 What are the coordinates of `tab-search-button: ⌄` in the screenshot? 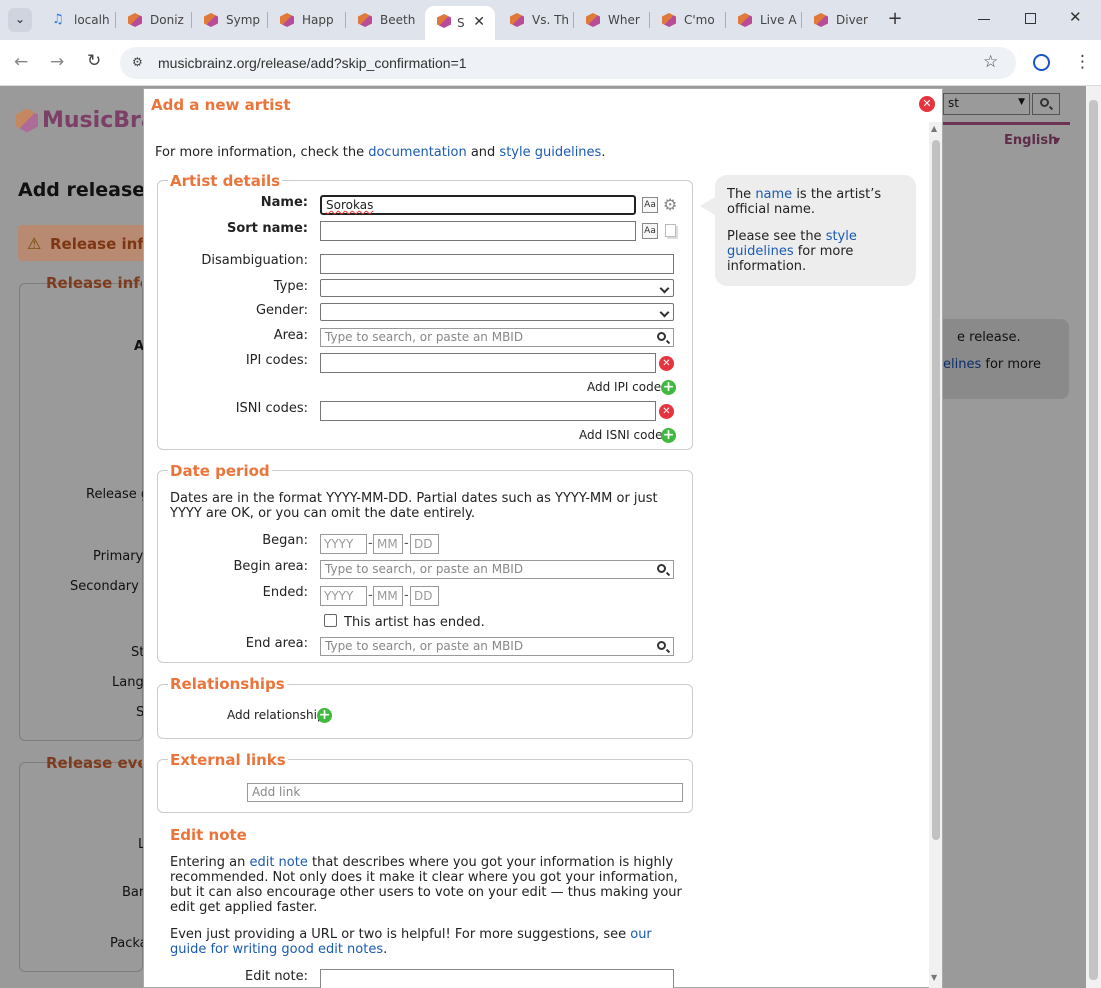 It's located at (20, 20).